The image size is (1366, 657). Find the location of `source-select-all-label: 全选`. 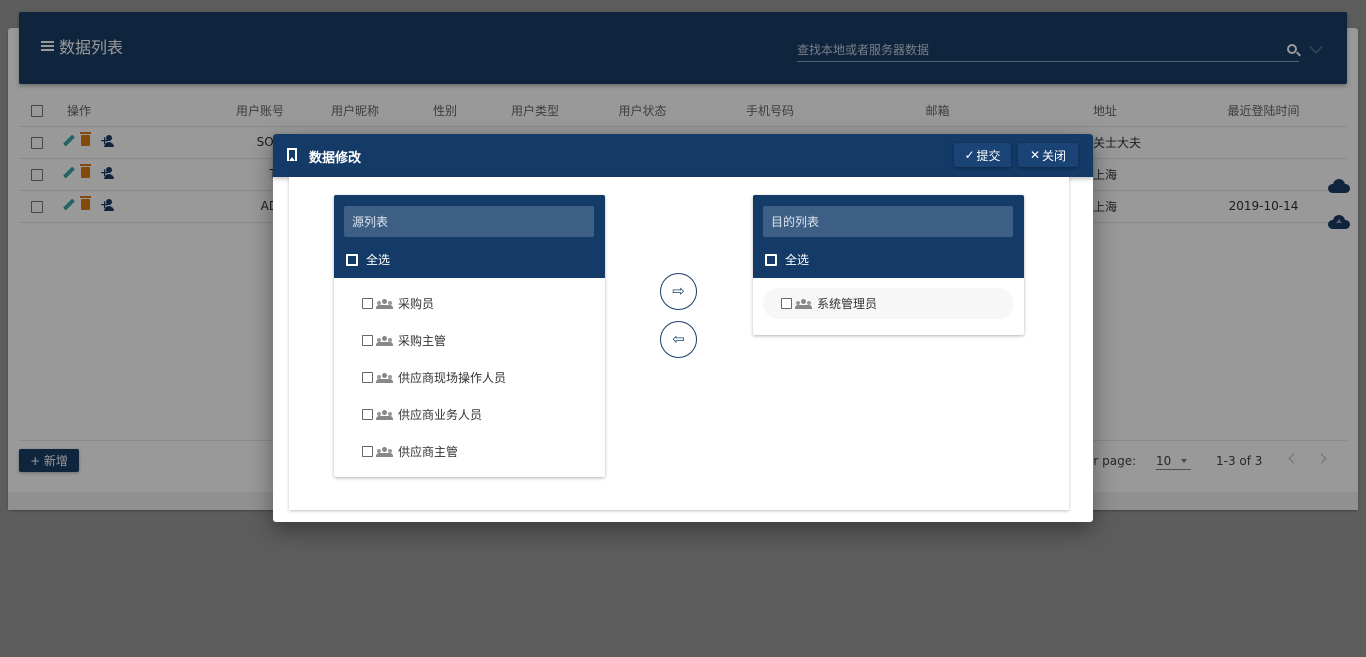

source-select-all-label: 全选 is located at coordinates (378, 260).